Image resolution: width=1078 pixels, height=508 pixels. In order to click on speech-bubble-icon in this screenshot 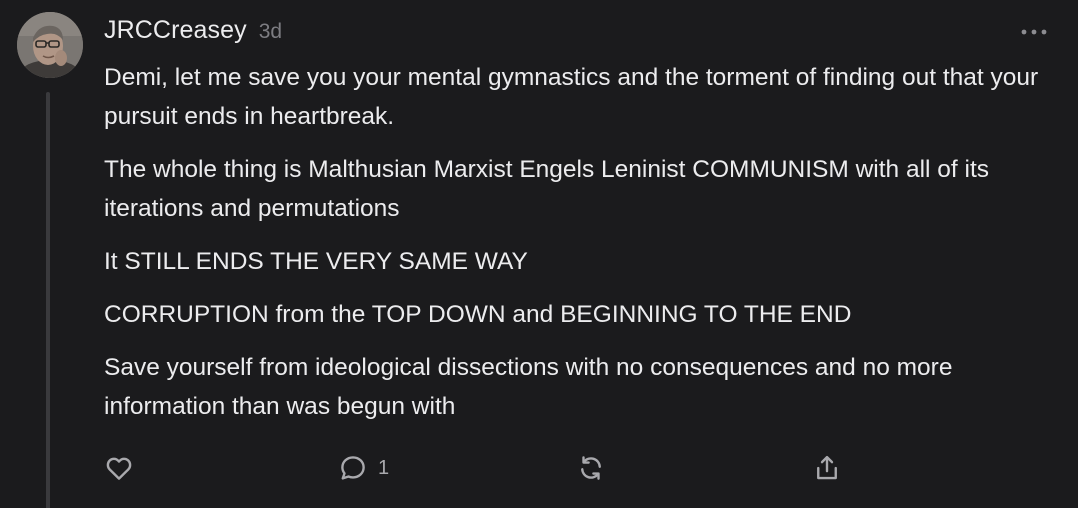, I will do `click(353, 468)`.